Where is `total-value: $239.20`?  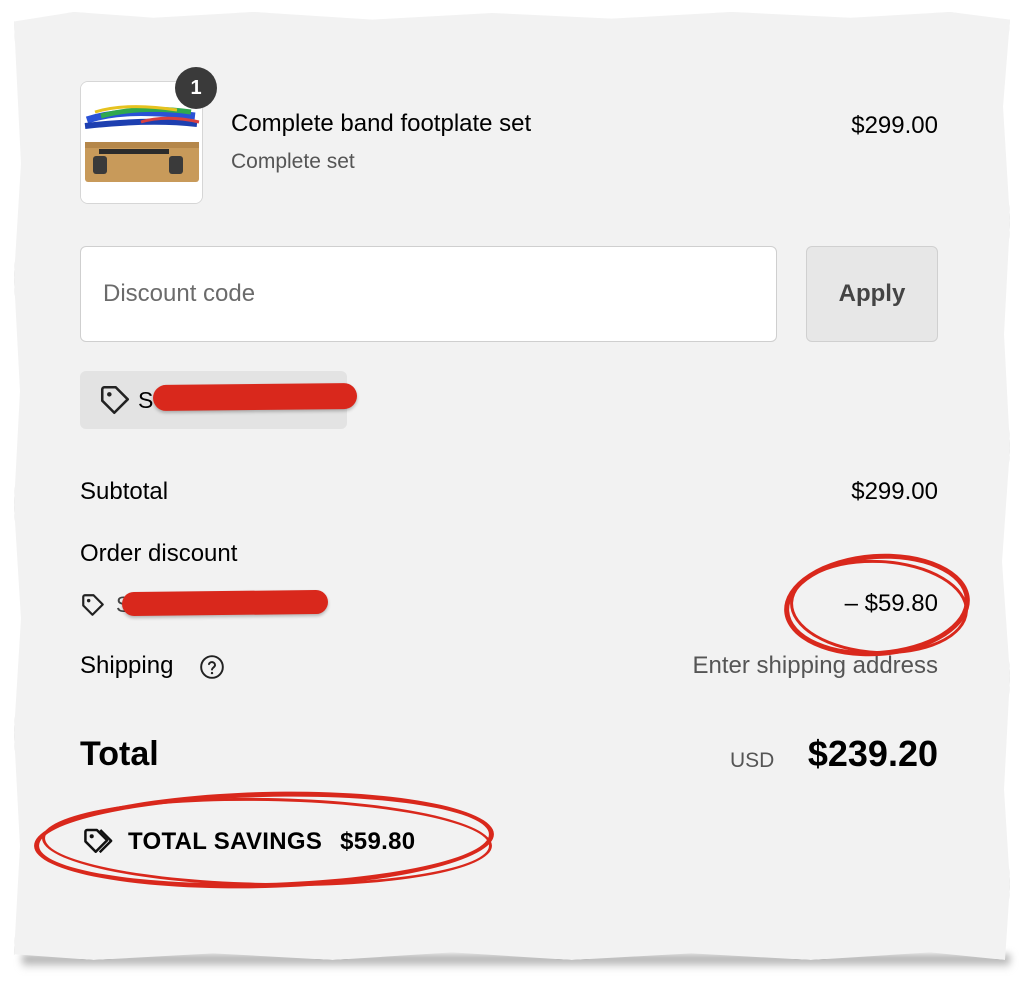 total-value: $239.20 is located at coordinates (872, 753).